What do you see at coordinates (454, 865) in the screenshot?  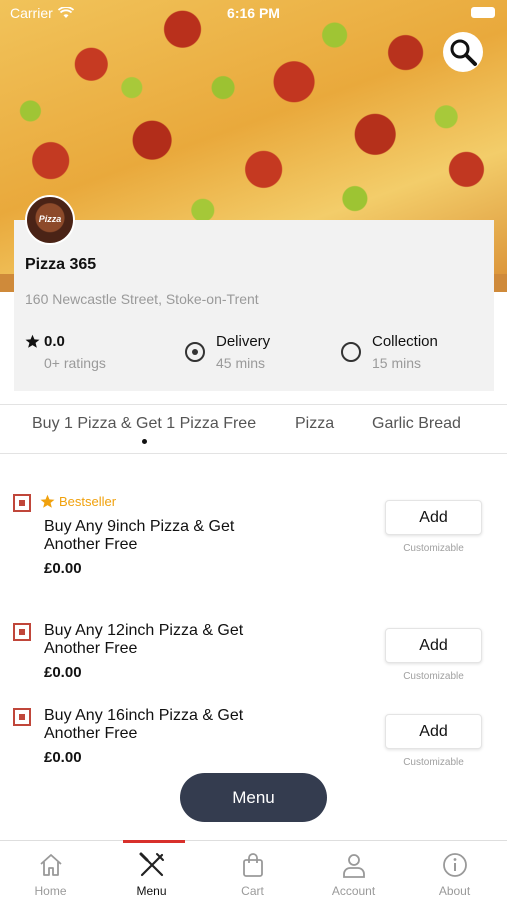 I see `info-icon` at bounding box center [454, 865].